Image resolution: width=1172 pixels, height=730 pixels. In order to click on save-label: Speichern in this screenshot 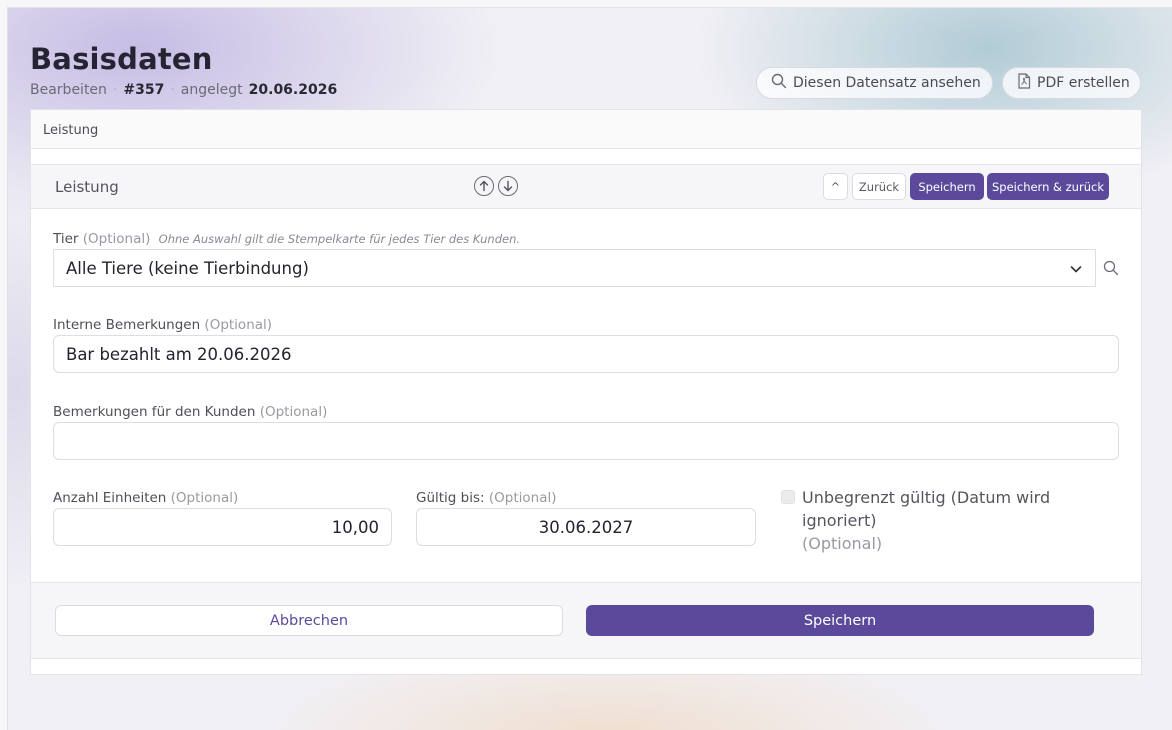, I will do `click(840, 620)`.